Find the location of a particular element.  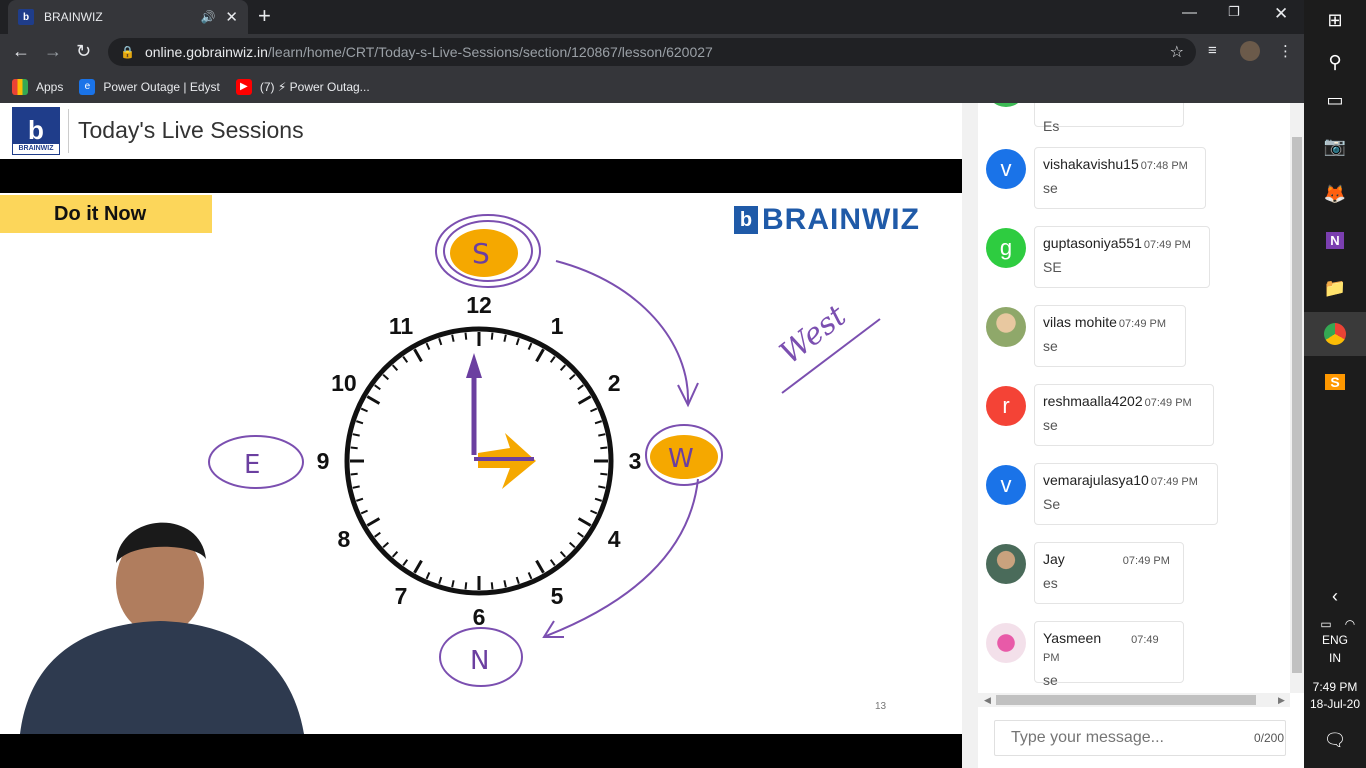

bookmark-apps: Apps is located at coordinates (37, 86).